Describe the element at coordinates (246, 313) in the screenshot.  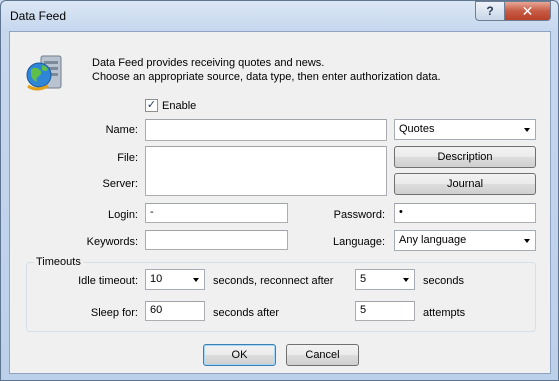
I see `seconds-after-label: seconds after` at that location.